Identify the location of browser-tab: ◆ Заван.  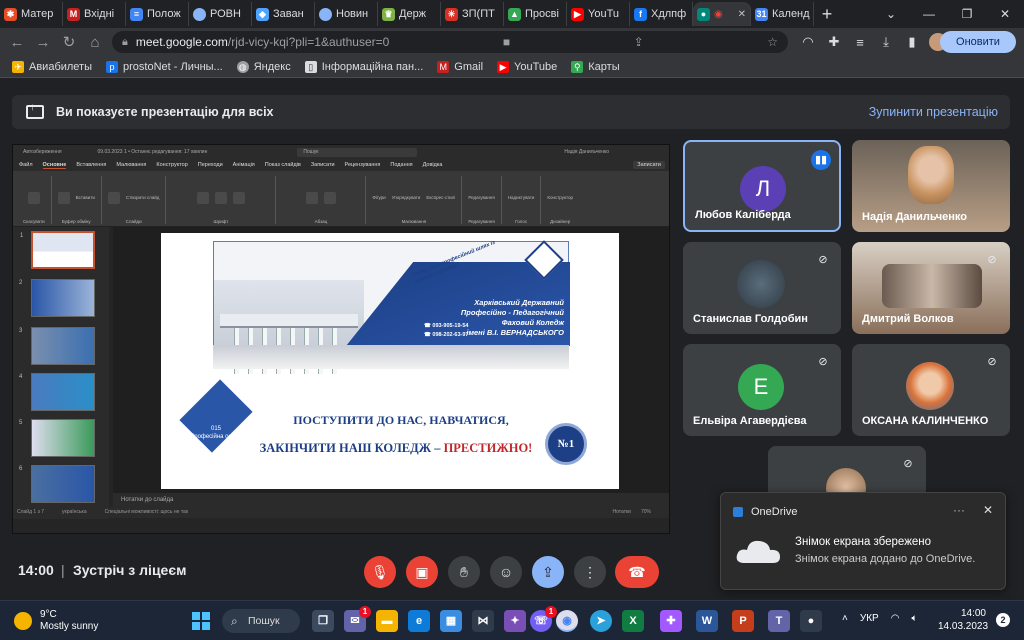
(283, 14).